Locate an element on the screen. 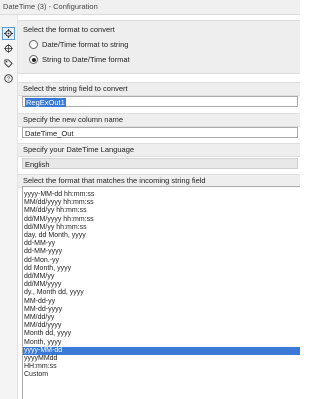 This screenshot has width=320, height=399. format-list-item: dy., Month dd, yyyy is located at coordinates (161, 293).